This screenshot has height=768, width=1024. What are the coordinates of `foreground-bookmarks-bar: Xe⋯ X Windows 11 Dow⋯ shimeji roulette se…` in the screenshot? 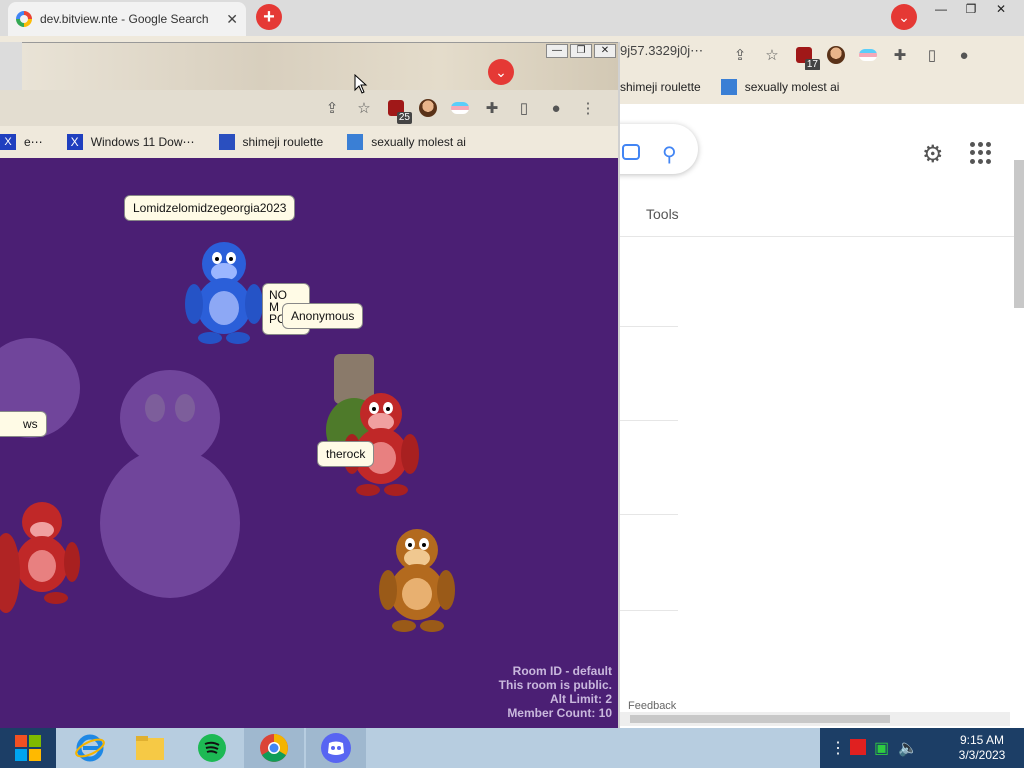 It's located at (309, 142).